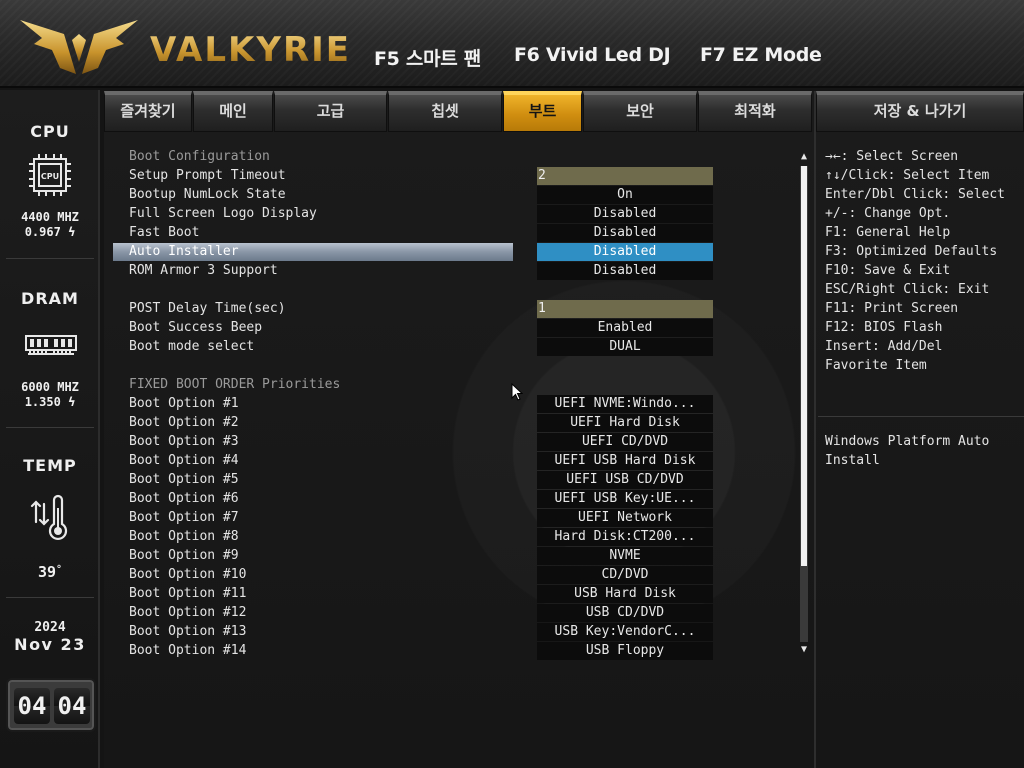  What do you see at coordinates (184, 252) in the screenshot?
I see `setting-label-selected: Auto Installer` at bounding box center [184, 252].